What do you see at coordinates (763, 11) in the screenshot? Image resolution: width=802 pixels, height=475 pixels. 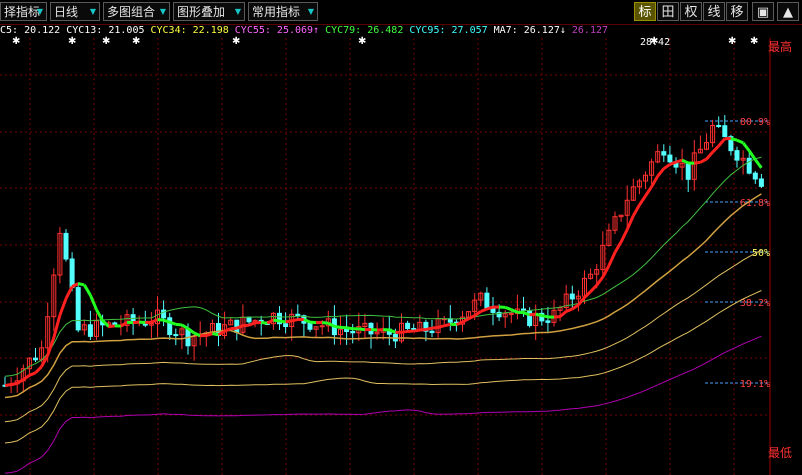 I see `window-icon: ▣` at bounding box center [763, 11].